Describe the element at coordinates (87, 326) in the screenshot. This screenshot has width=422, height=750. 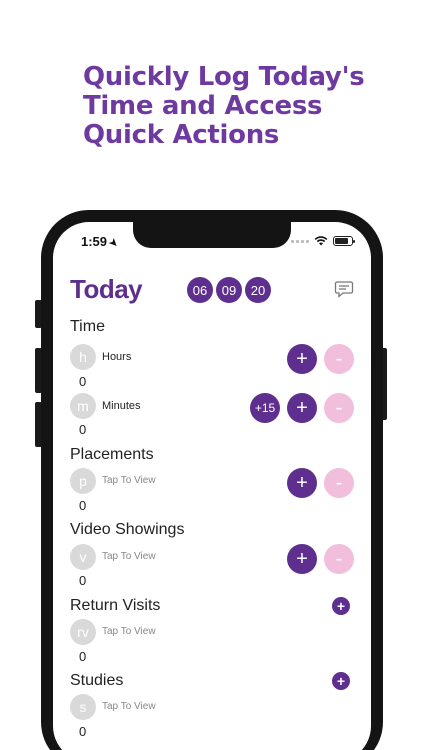
I see `section-title-time: Time` at that location.